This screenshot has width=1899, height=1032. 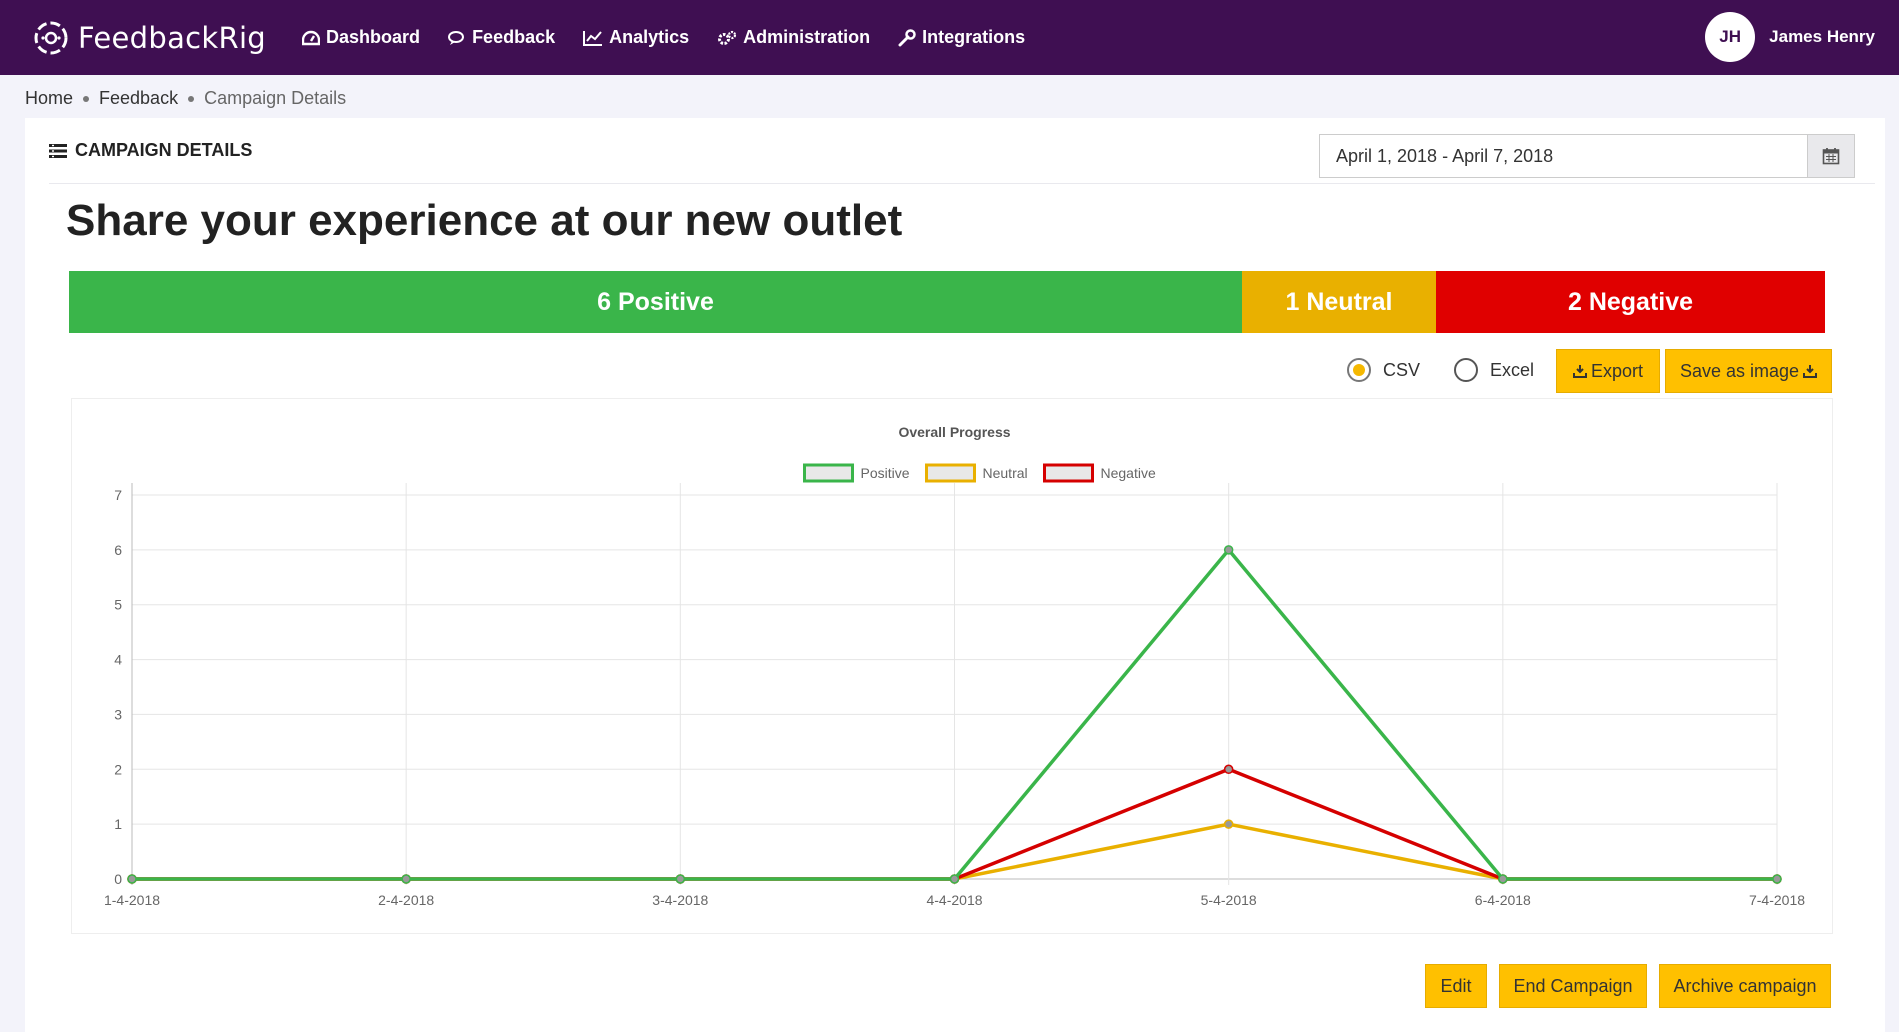 What do you see at coordinates (51, 37) in the screenshot?
I see `logo-icon` at bounding box center [51, 37].